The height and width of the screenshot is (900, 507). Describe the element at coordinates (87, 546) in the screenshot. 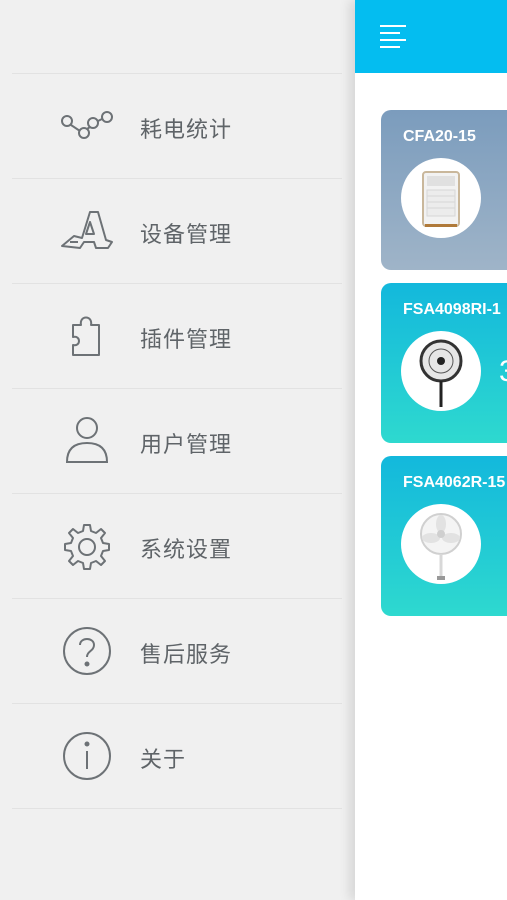

I see `gear-icon` at that location.